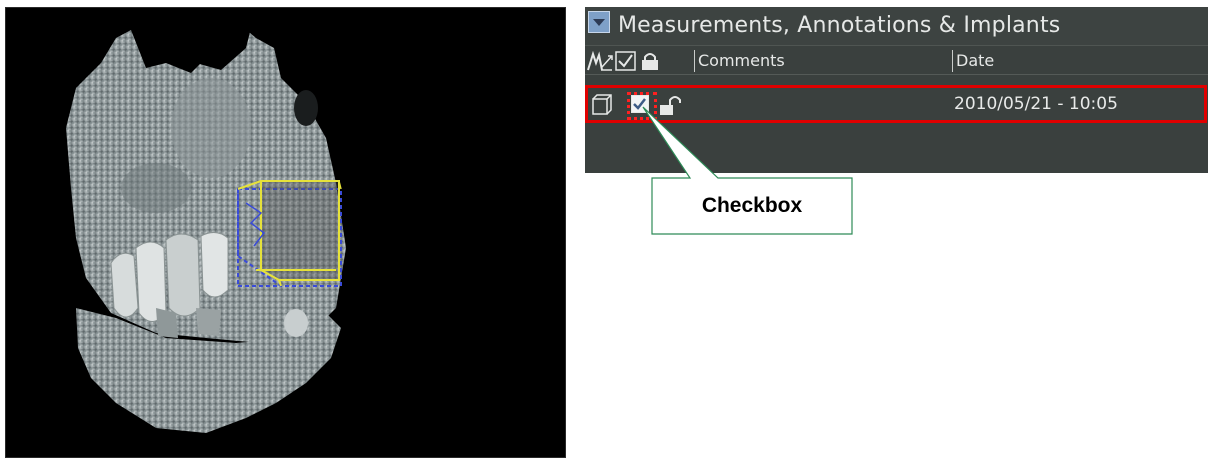 Image resolution: width=1208 pixels, height=460 pixels. I want to click on callout-label: Checkbox, so click(752, 205).